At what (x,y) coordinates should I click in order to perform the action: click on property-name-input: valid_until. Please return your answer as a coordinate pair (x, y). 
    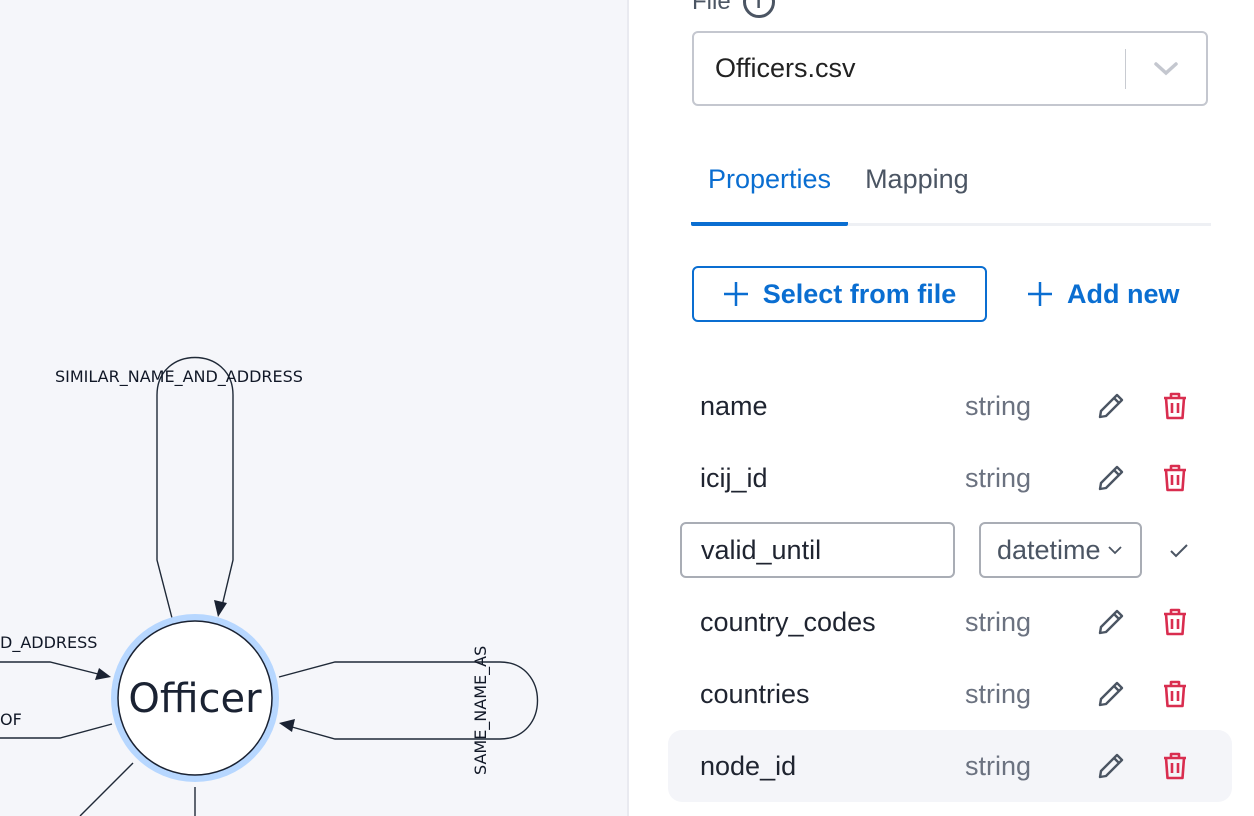
    Looking at the image, I should click on (817, 550).